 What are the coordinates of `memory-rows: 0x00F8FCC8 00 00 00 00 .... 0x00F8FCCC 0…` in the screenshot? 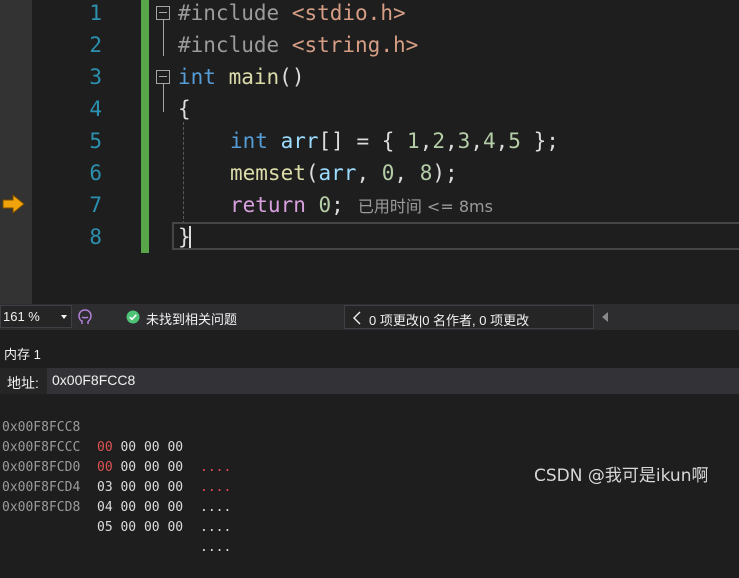 It's located at (115, 476).